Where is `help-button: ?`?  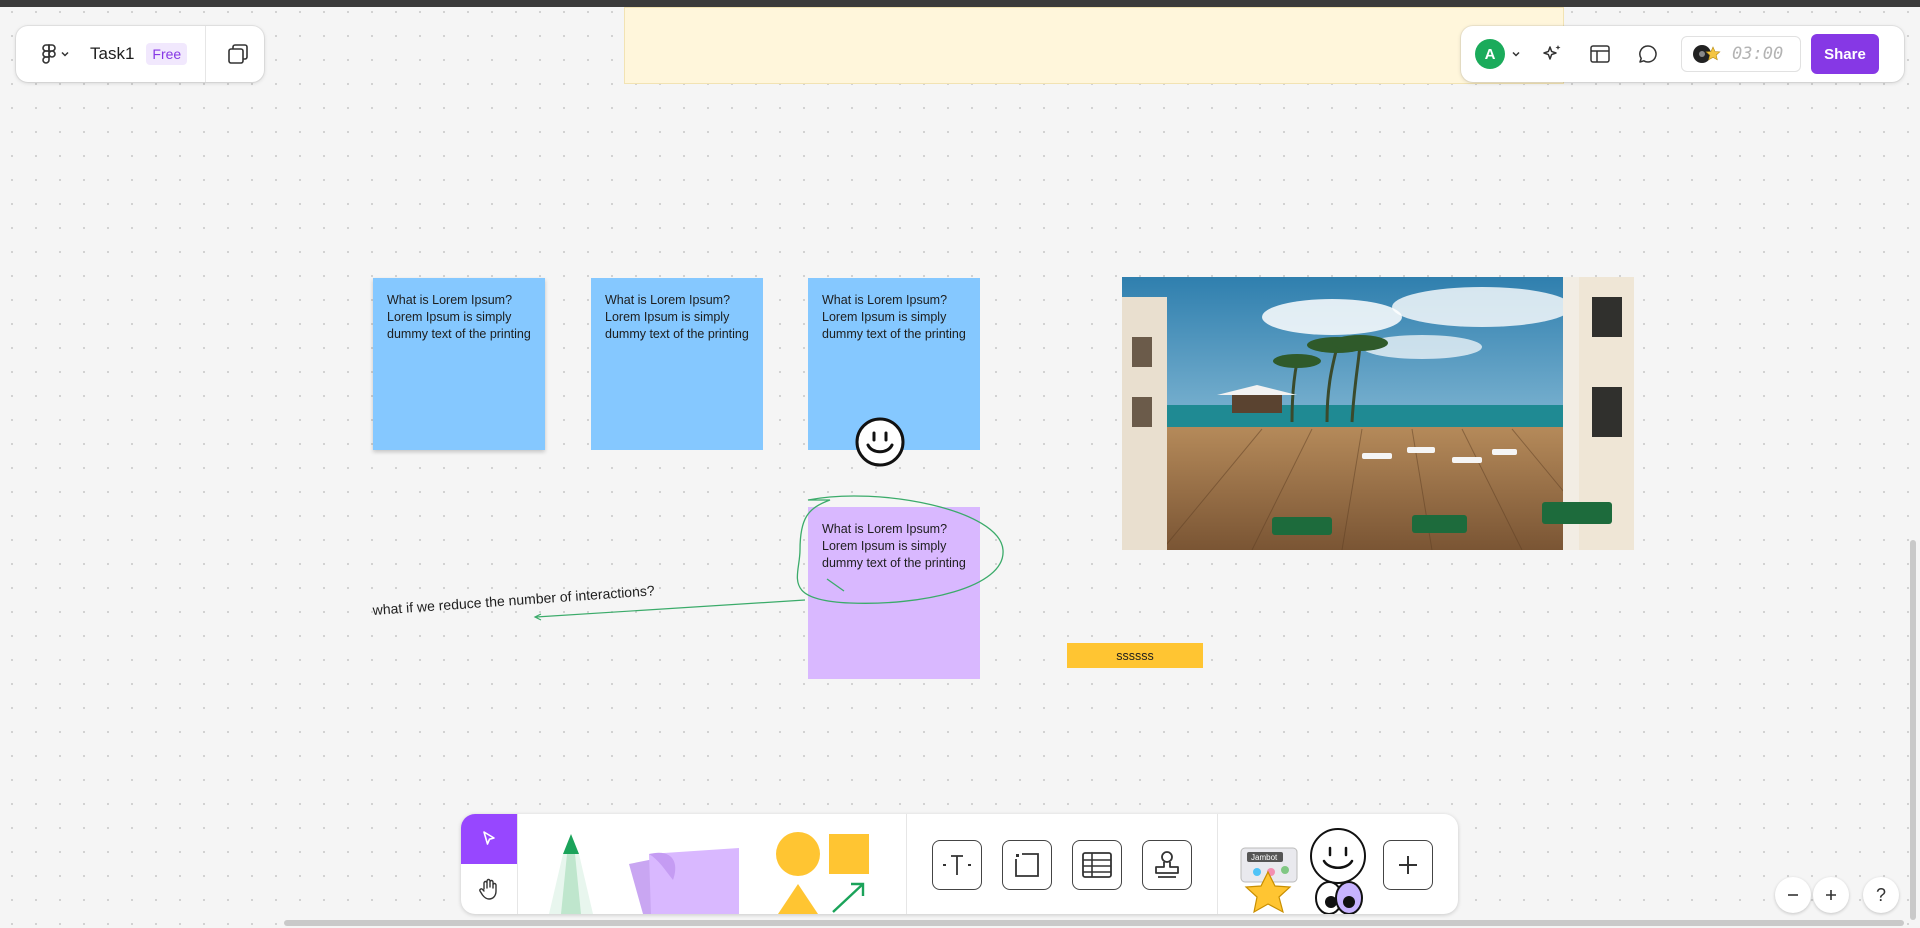 help-button: ? is located at coordinates (1881, 895).